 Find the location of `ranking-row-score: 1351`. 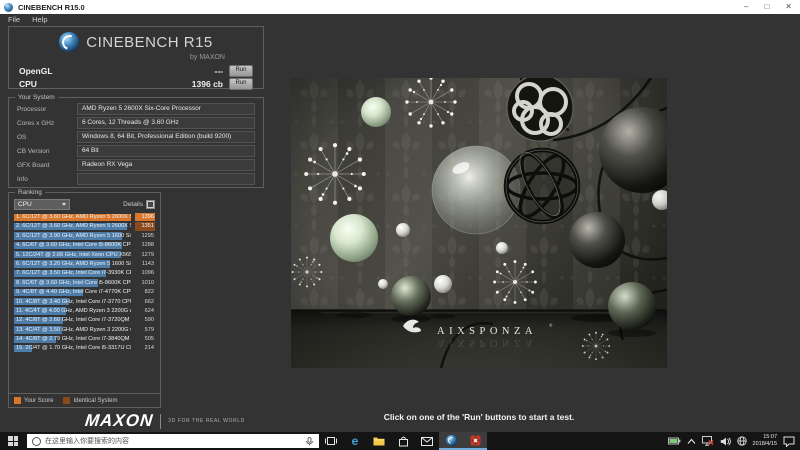

ranking-row-score: 1351 is located at coordinates (145, 226).